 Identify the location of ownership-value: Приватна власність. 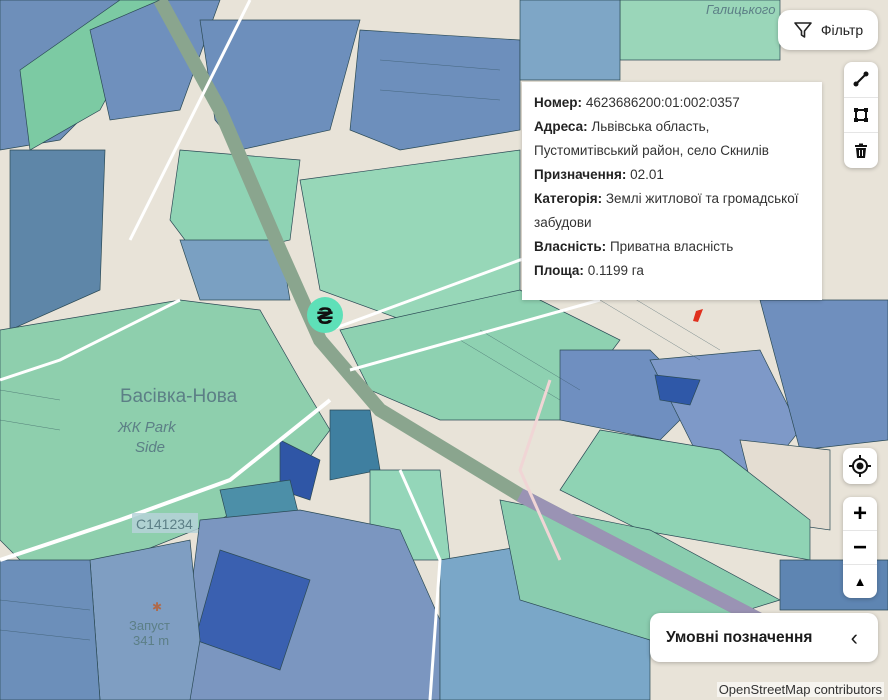
(671, 246).